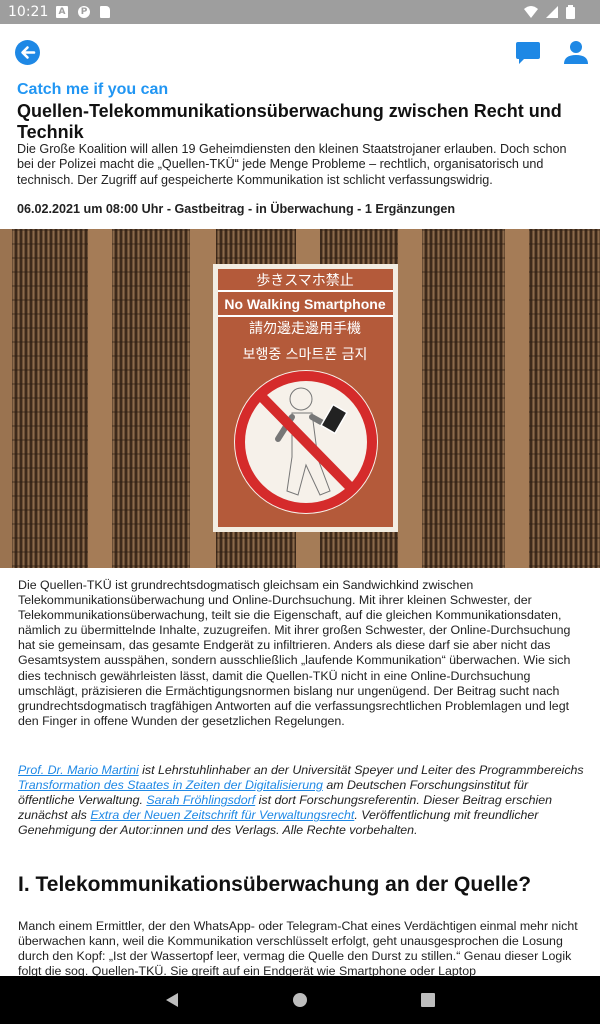  Describe the element at coordinates (300, 12) in the screenshot. I see `status-bar: 10:21 A P` at that location.